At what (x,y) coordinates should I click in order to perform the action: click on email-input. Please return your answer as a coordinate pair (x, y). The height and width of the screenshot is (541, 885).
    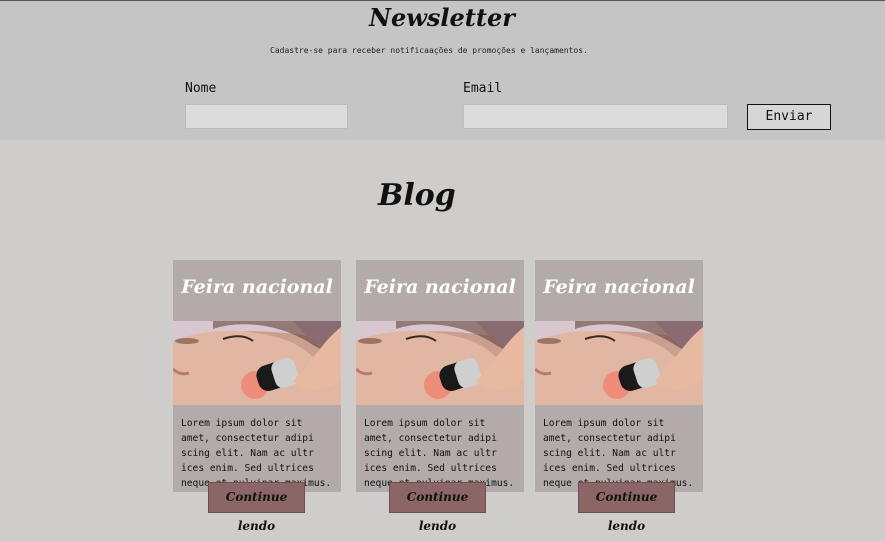
    Looking at the image, I should click on (595, 116).